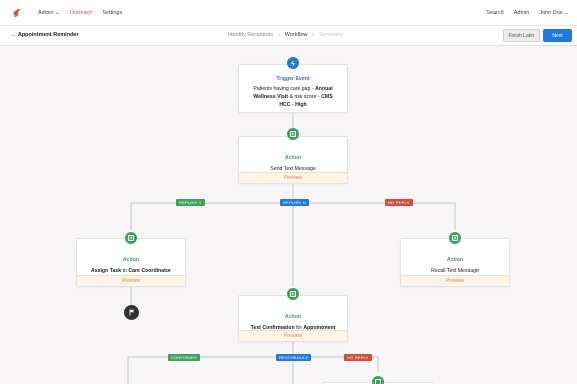  What do you see at coordinates (294, 202) in the screenshot?
I see `branch-badge-replied-n: REPLIED N` at bounding box center [294, 202].